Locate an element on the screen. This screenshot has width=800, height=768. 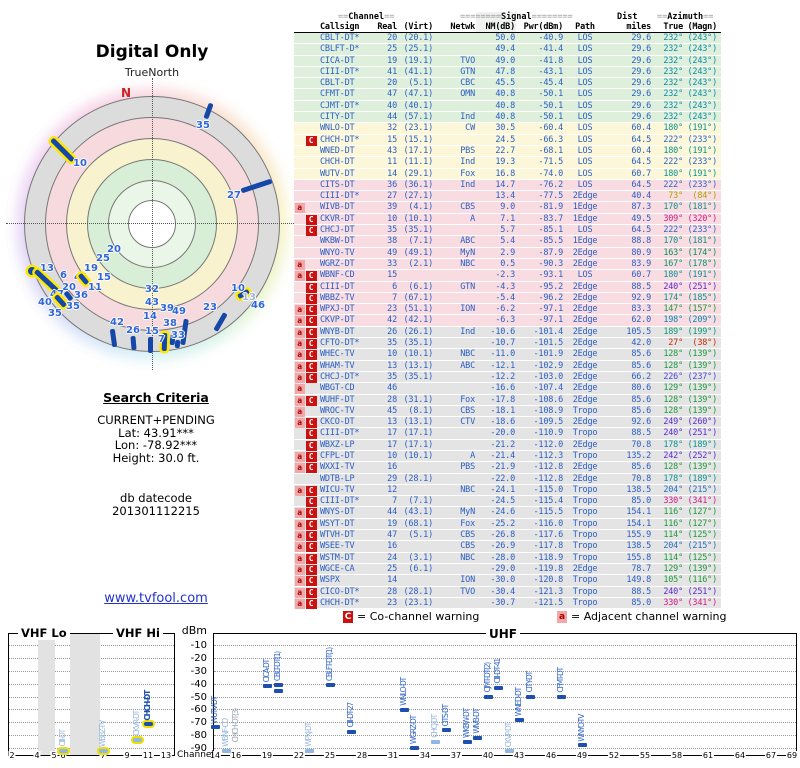
power-dbm-cell: -118.9 is located at coordinates (548, 557).